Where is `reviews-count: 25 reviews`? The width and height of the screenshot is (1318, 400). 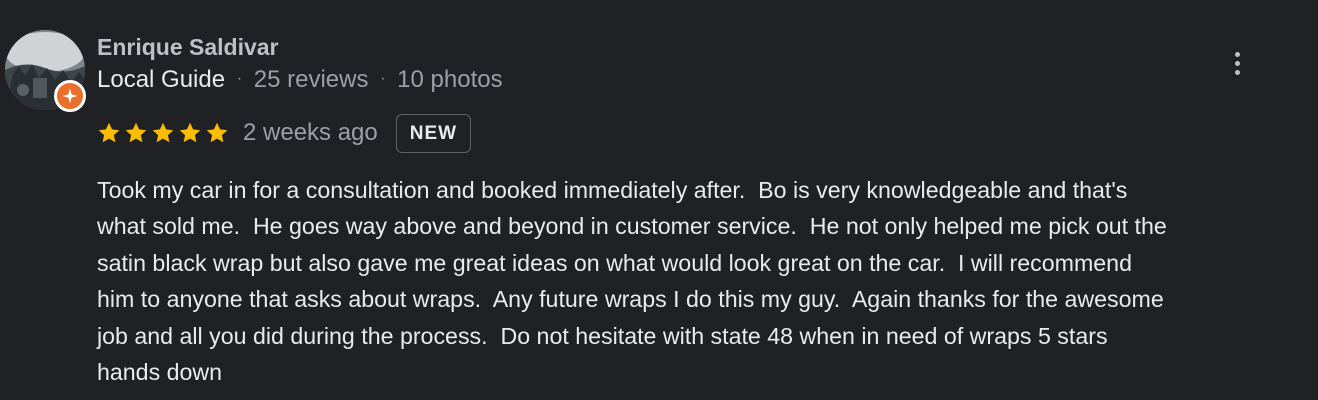
reviews-count: 25 reviews is located at coordinates (311, 79).